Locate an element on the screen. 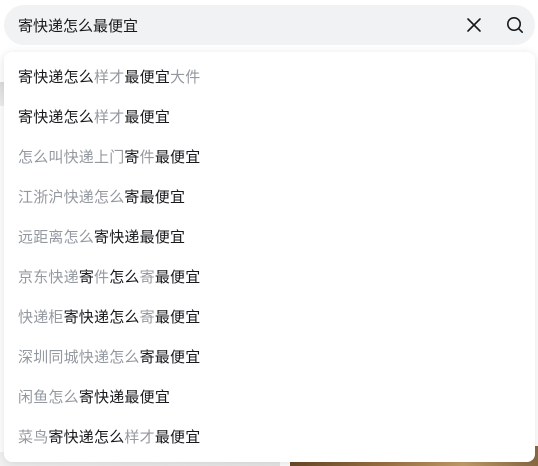  suggestion-item: 快递柜 寄快递怎么寄最便宜 is located at coordinates (269, 316).